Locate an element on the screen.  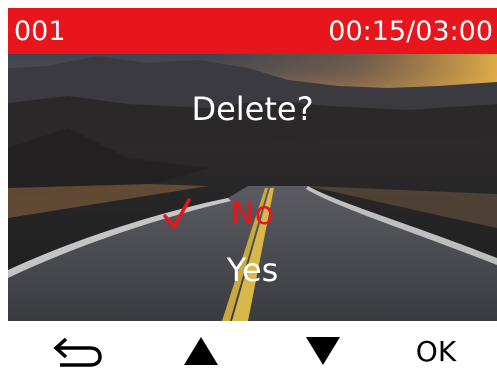
ok-button: OK is located at coordinates (436, 351).